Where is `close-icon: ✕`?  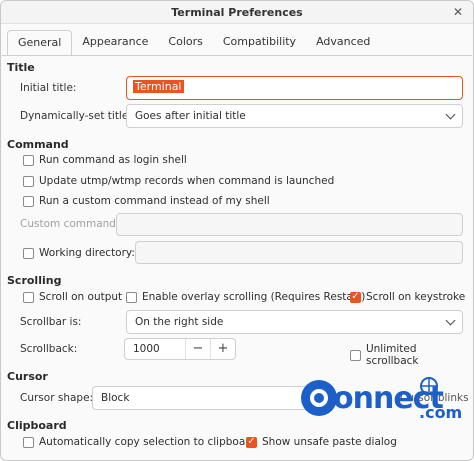 close-icon: ✕ is located at coordinates (458, 12).